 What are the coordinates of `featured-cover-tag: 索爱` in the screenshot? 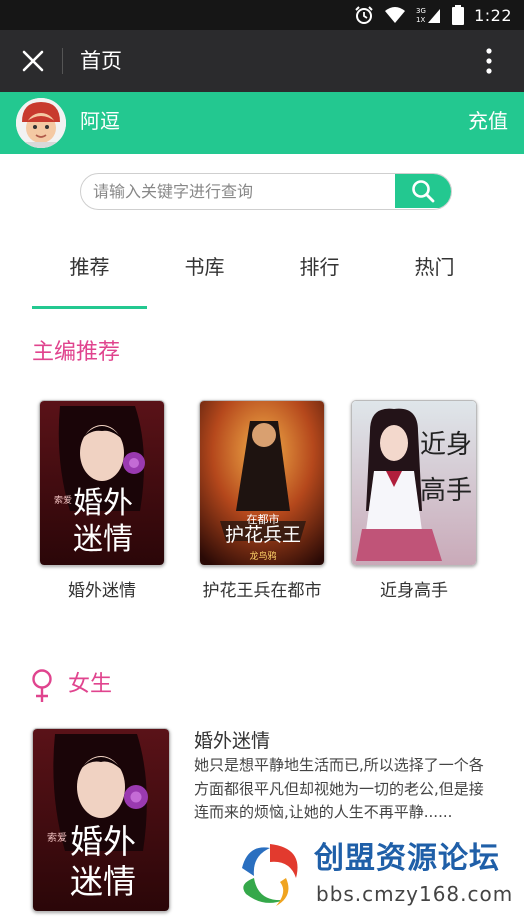 It's located at (57, 837).